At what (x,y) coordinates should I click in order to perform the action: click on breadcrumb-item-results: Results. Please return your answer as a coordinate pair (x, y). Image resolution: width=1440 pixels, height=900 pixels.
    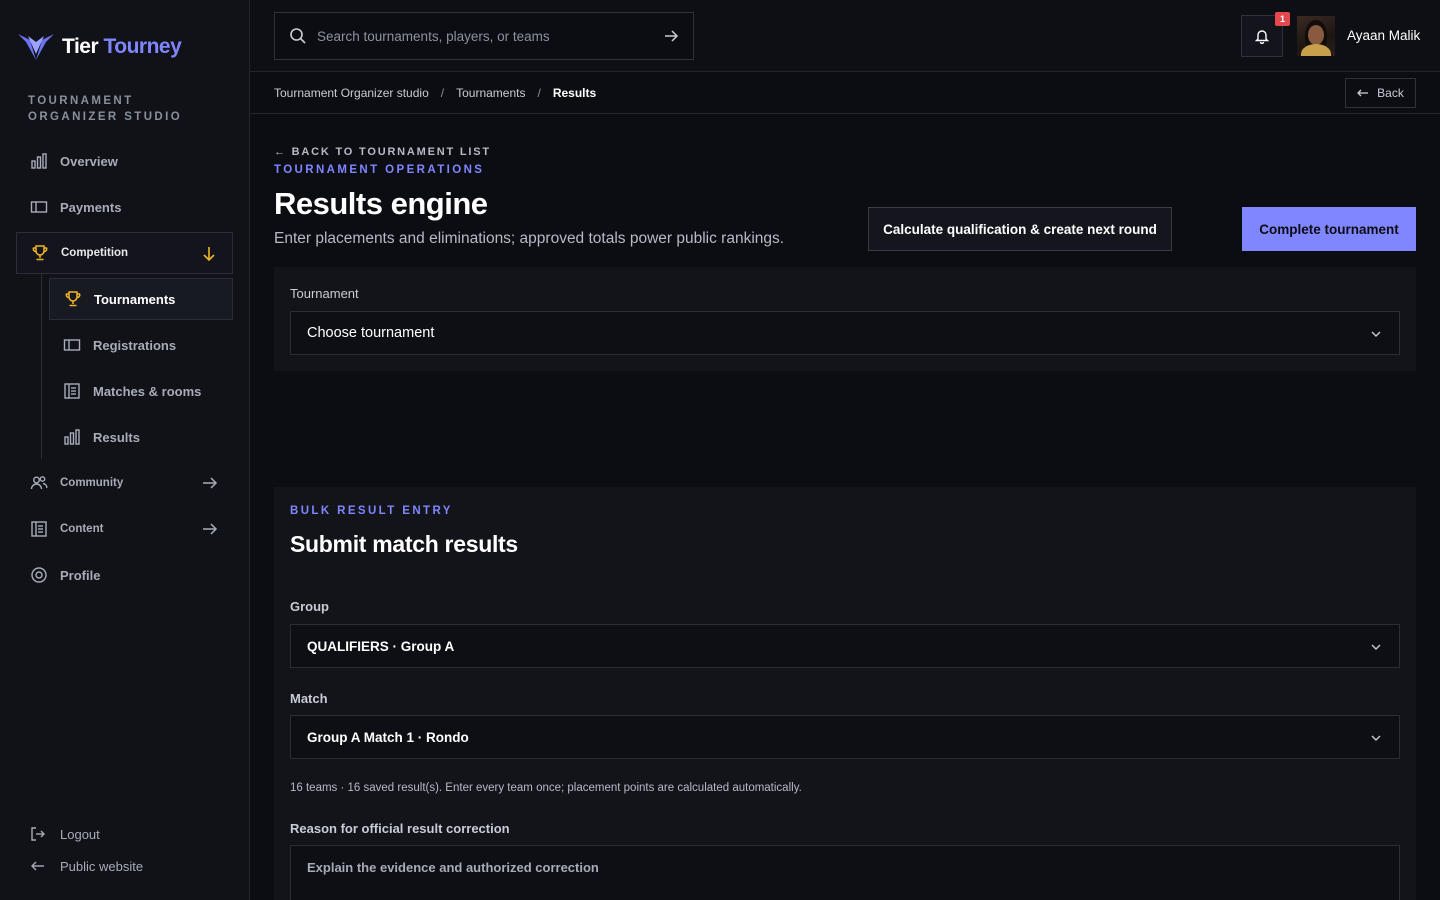
    Looking at the image, I should click on (574, 93).